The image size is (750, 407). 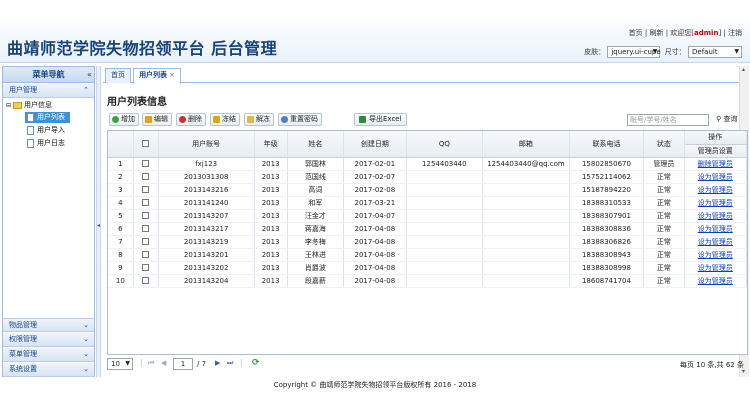 What do you see at coordinates (656, 33) in the screenshot?
I see `refresh-link: 刷新` at bounding box center [656, 33].